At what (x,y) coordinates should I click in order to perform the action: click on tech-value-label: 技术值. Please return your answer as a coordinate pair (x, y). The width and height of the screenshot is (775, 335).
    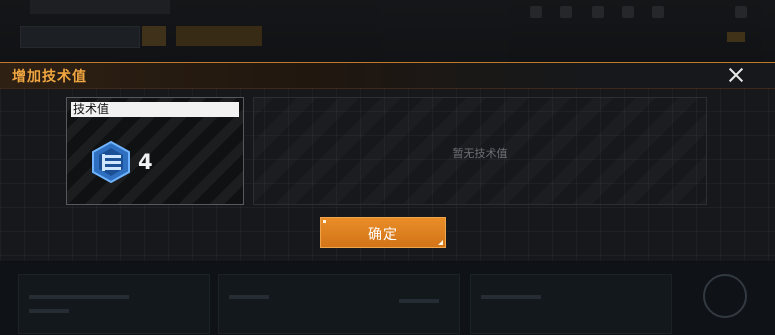
    Looking at the image, I should click on (155, 109).